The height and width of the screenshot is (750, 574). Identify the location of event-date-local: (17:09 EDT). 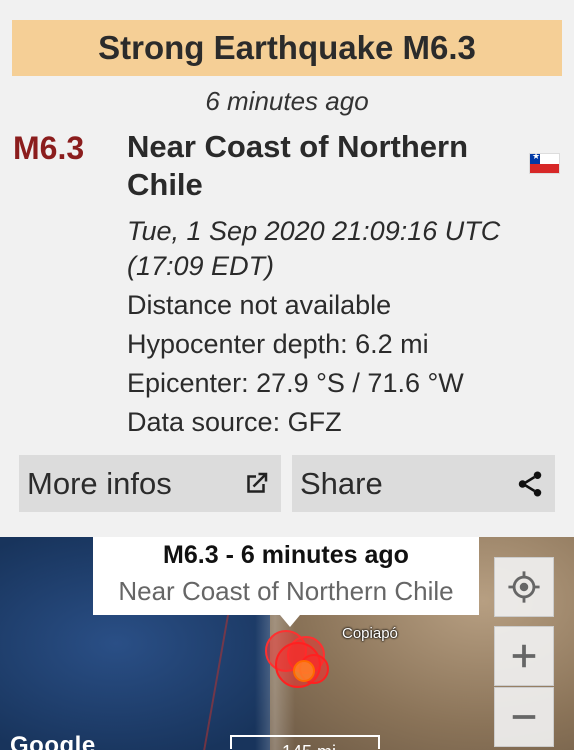
(201, 266).